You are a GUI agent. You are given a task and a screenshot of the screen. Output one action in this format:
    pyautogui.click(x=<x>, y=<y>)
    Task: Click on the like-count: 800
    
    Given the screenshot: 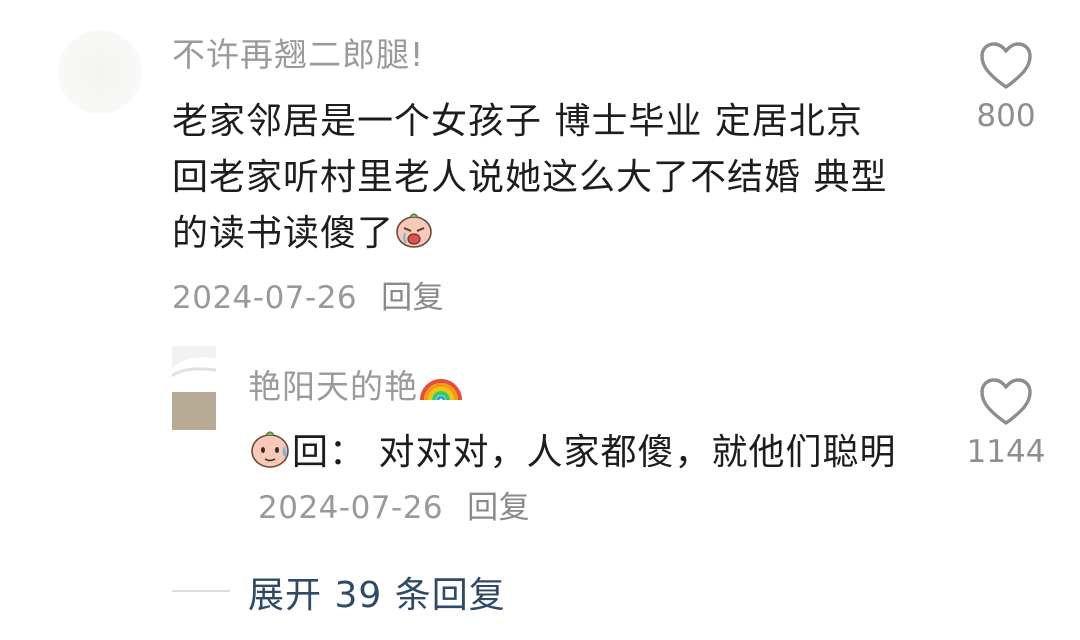 What is the action you would take?
    pyautogui.click(x=1006, y=116)
    